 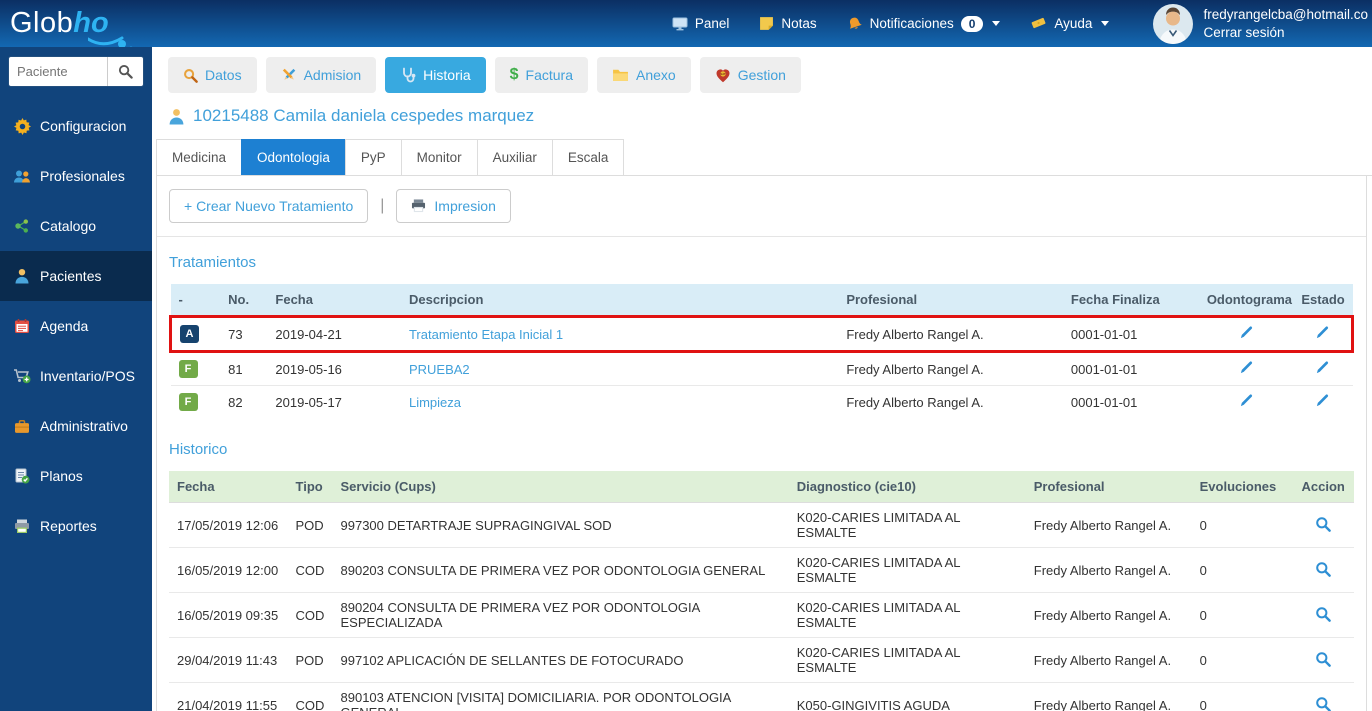 I want to click on tab-datos: Datos, so click(x=212, y=75).